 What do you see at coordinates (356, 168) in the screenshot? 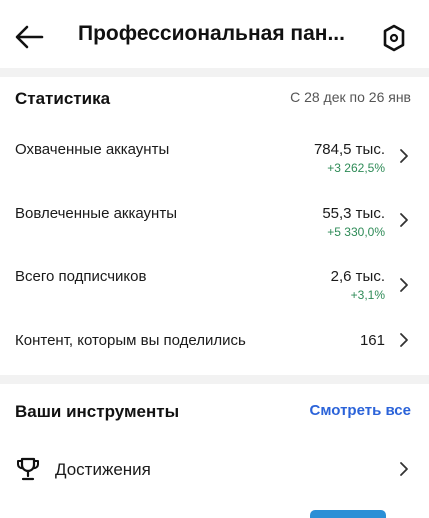
I see `stat-change: +3 262,5%` at bounding box center [356, 168].